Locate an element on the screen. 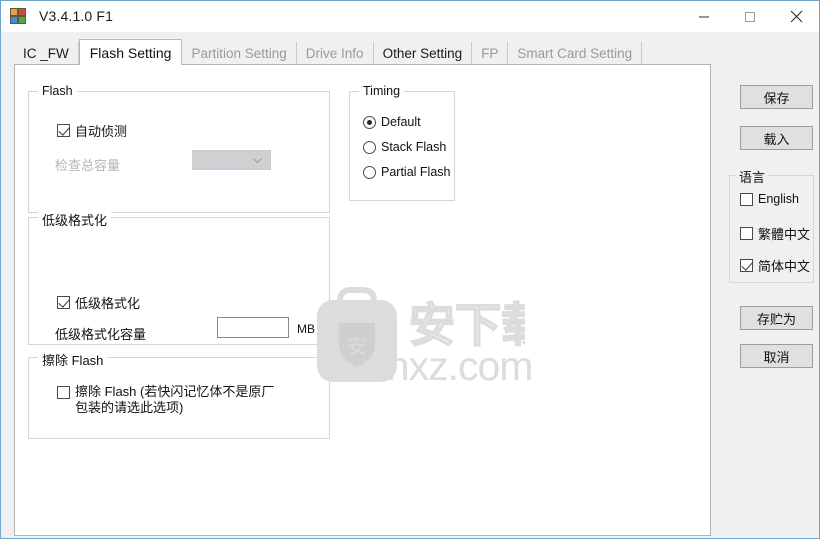  tab-drive-info: Drive Info is located at coordinates (335, 53).